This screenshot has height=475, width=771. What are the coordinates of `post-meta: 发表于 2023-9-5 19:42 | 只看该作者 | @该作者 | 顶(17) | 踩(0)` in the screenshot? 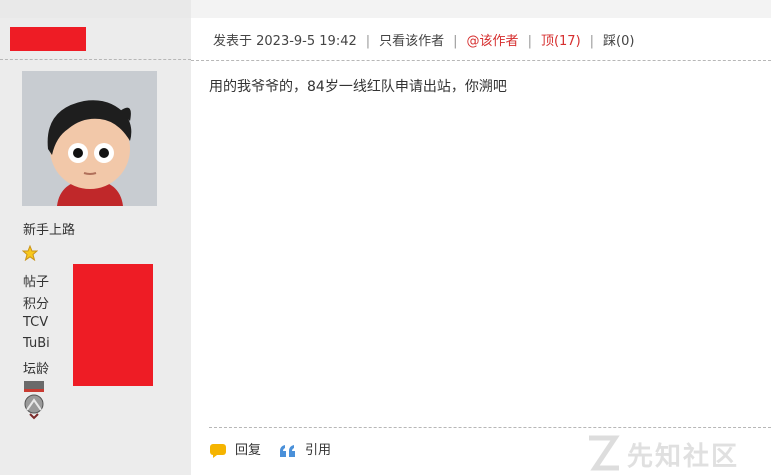 It's located at (423, 39).